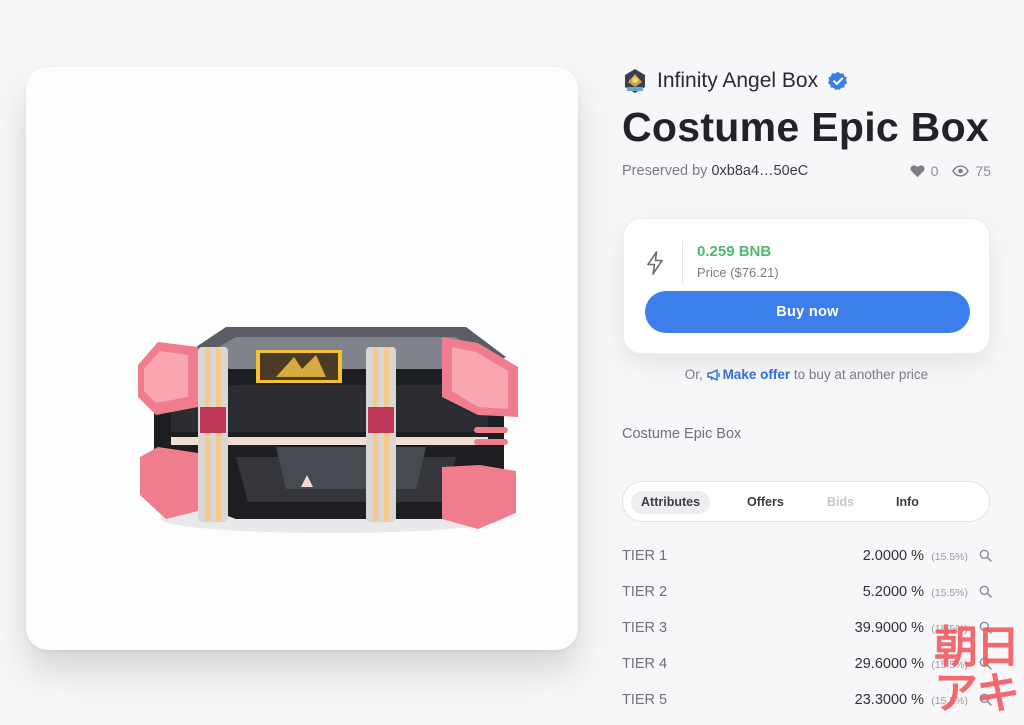  Describe the element at coordinates (893, 556) in the screenshot. I see `attribute-value: 2.0000 %` at that location.